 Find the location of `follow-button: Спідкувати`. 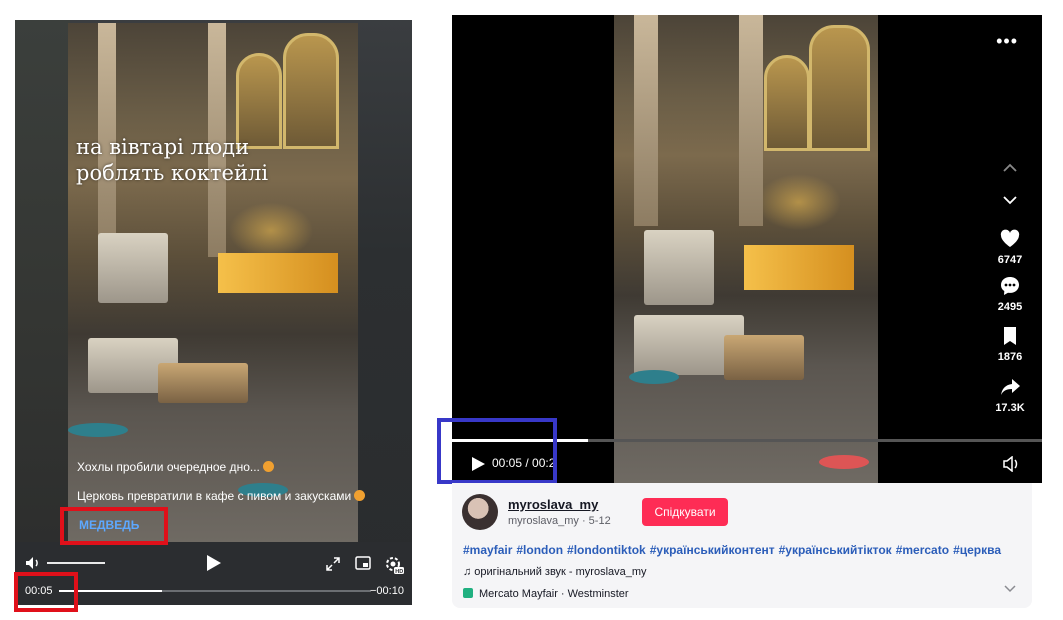

follow-button: Спідкувати is located at coordinates (685, 512).